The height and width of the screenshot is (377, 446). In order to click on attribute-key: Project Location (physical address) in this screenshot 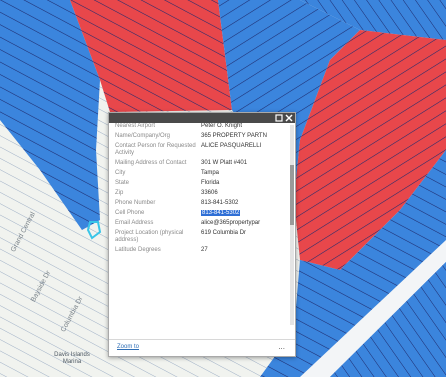, I will do `click(149, 236)`.